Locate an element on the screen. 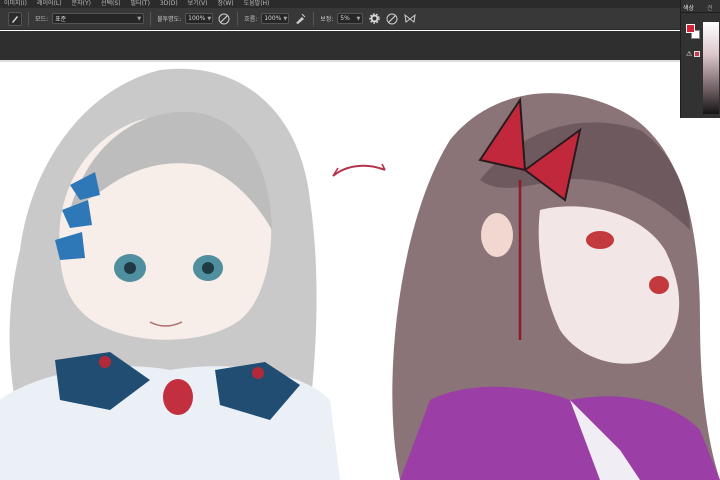 This screenshot has height=480, width=720. menu-help: 도움말(H) is located at coordinates (257, 4).